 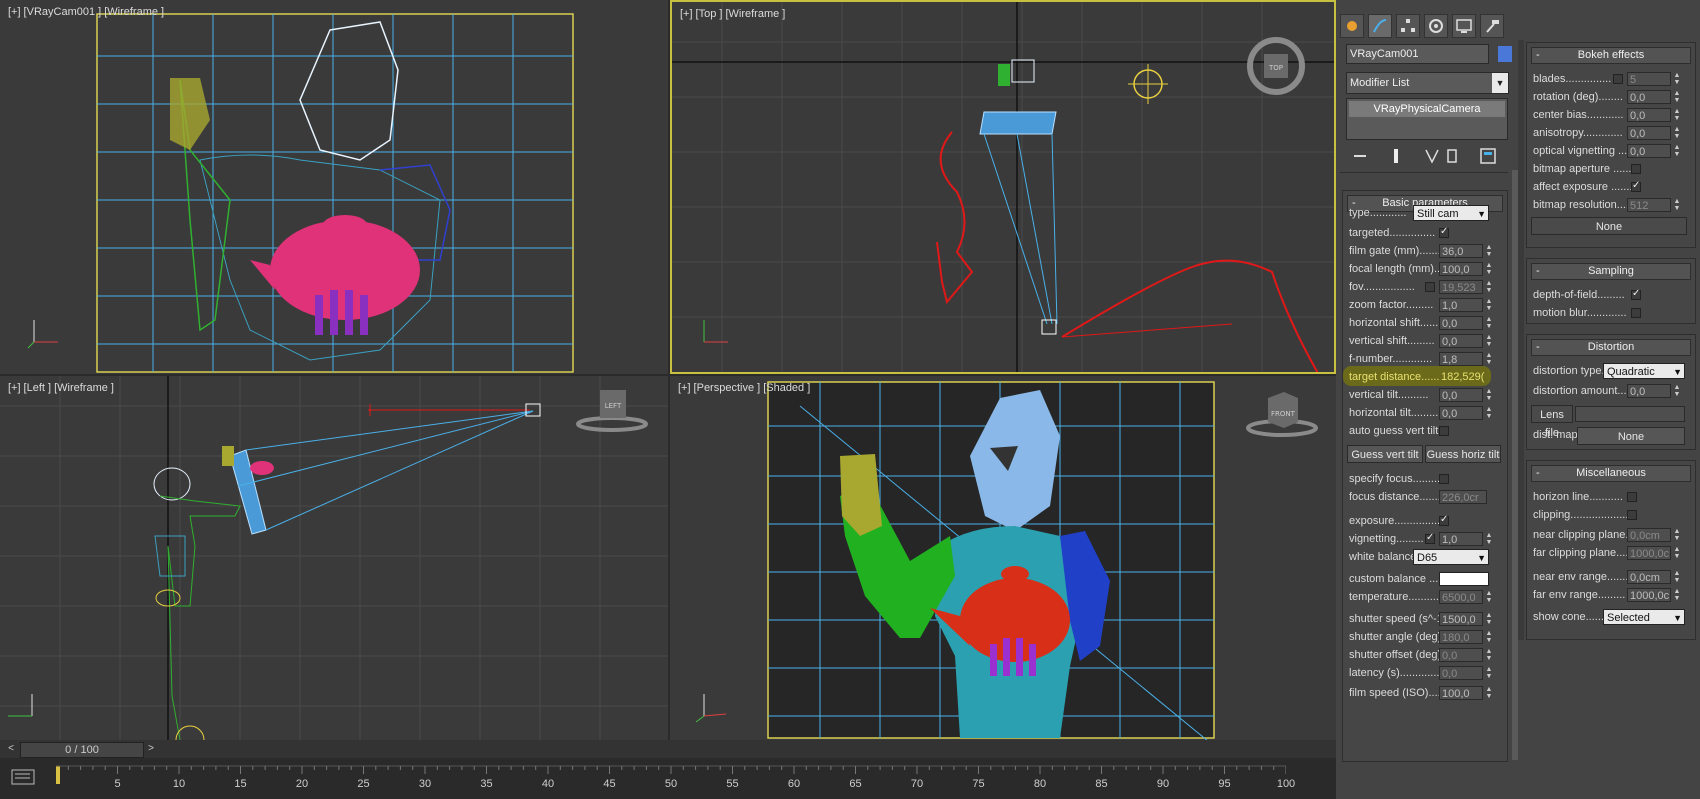 What do you see at coordinates (1461, 673) in the screenshot?
I see `latency-spinner: 0,0` at bounding box center [1461, 673].